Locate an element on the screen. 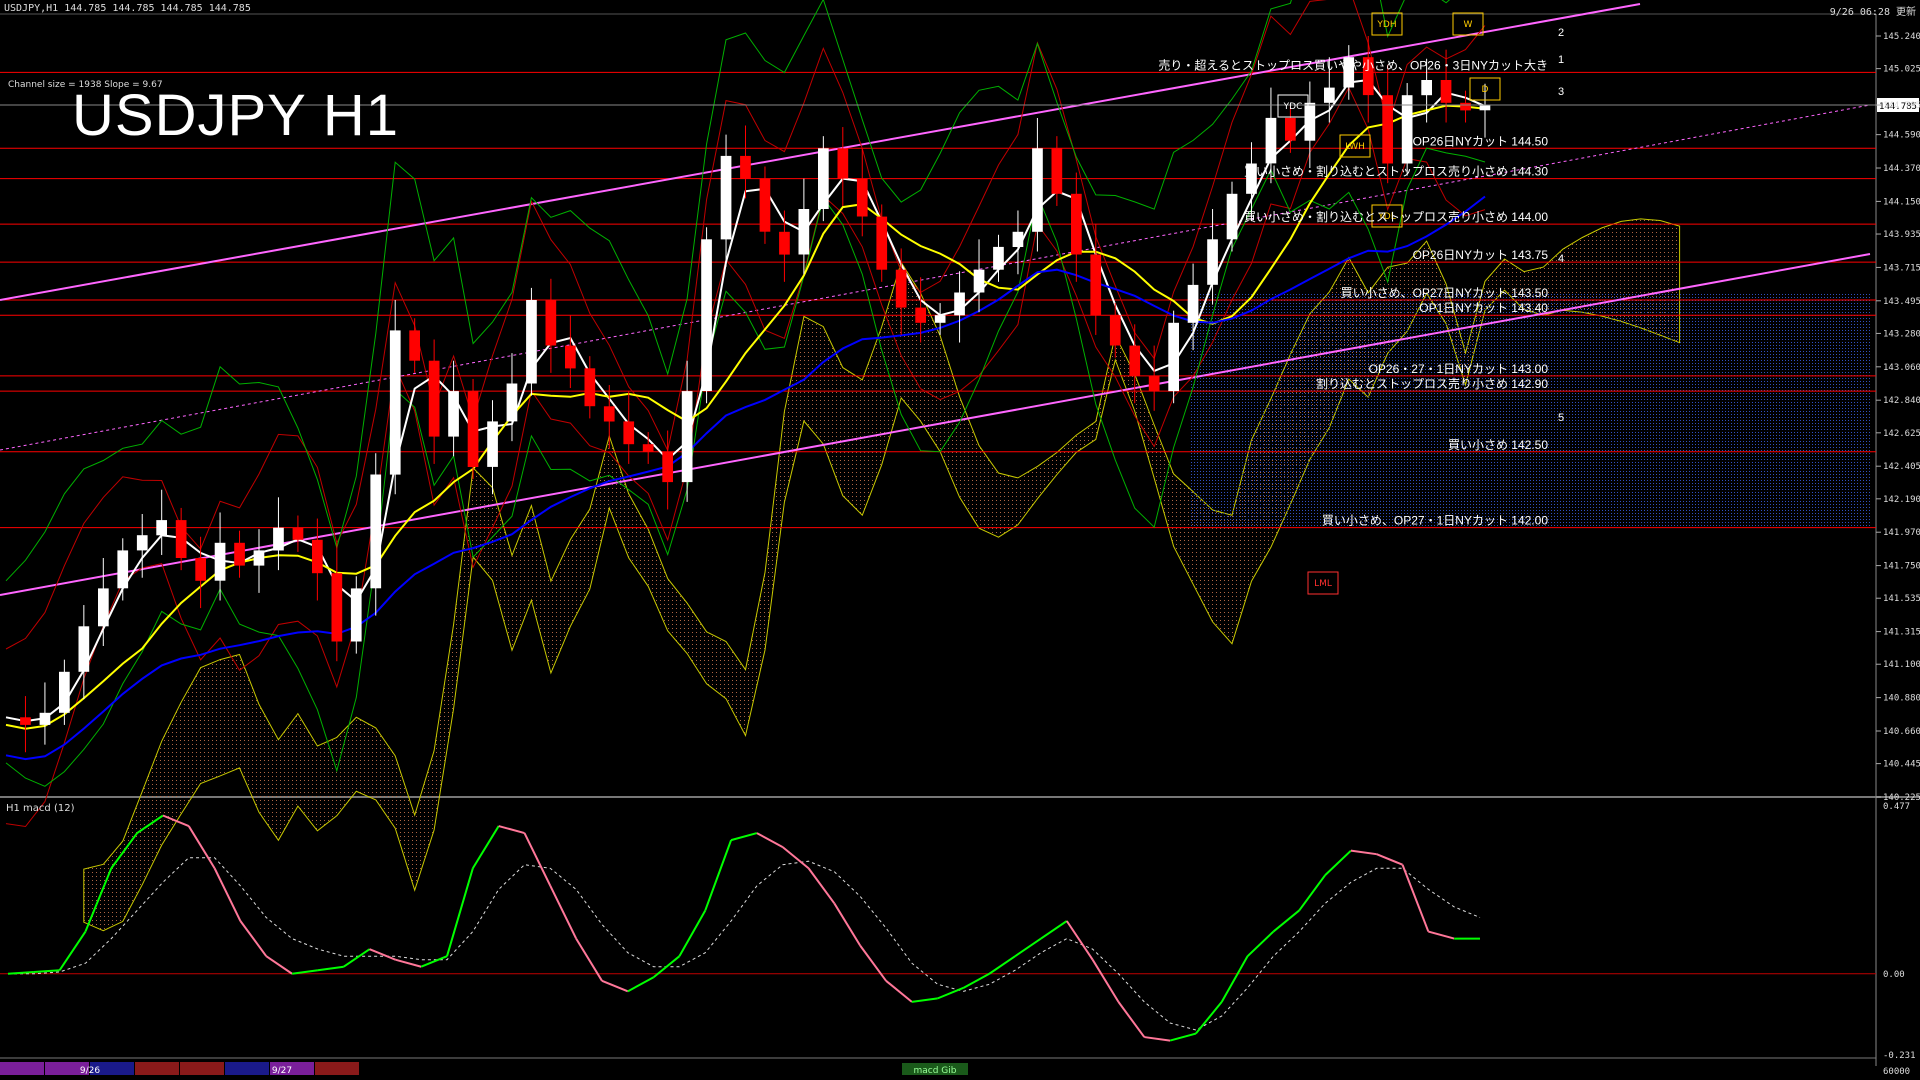 The image size is (1920, 1080). level-box-label: YDH is located at coordinates (1386, 25).